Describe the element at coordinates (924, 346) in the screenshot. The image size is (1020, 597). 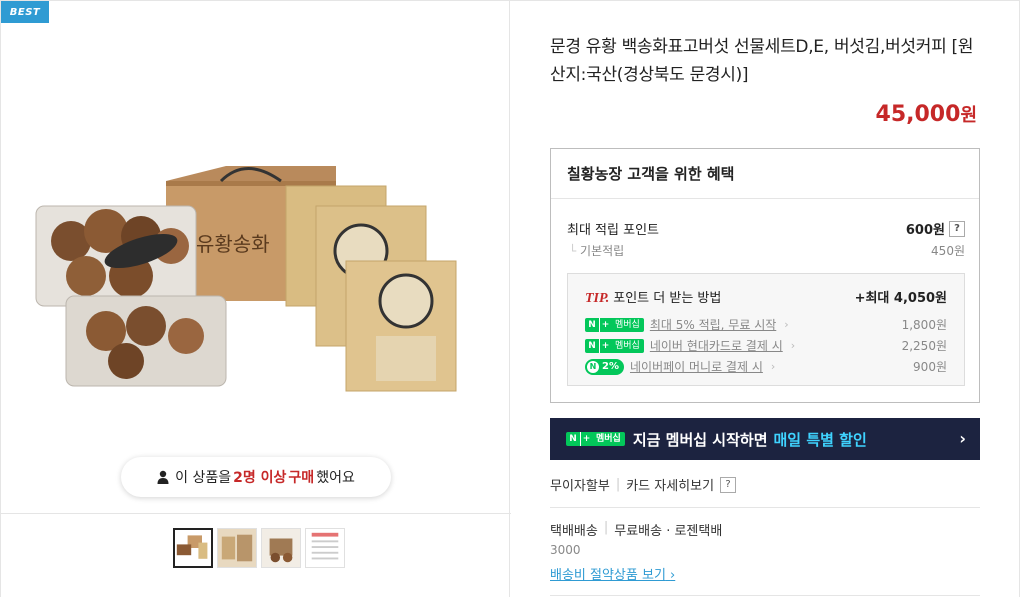
I see `tip-row-value: 2,250원` at that location.